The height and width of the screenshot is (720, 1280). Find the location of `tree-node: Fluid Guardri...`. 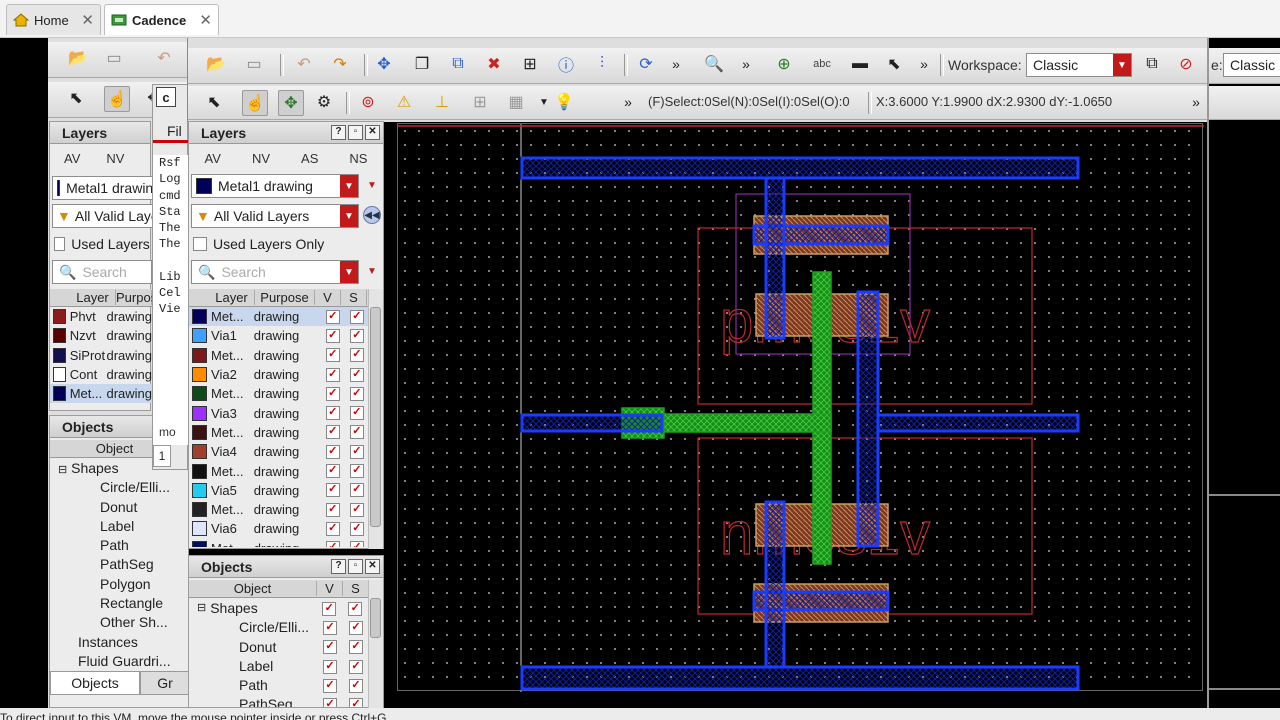

tree-node: Fluid Guardri... is located at coordinates (123, 661).